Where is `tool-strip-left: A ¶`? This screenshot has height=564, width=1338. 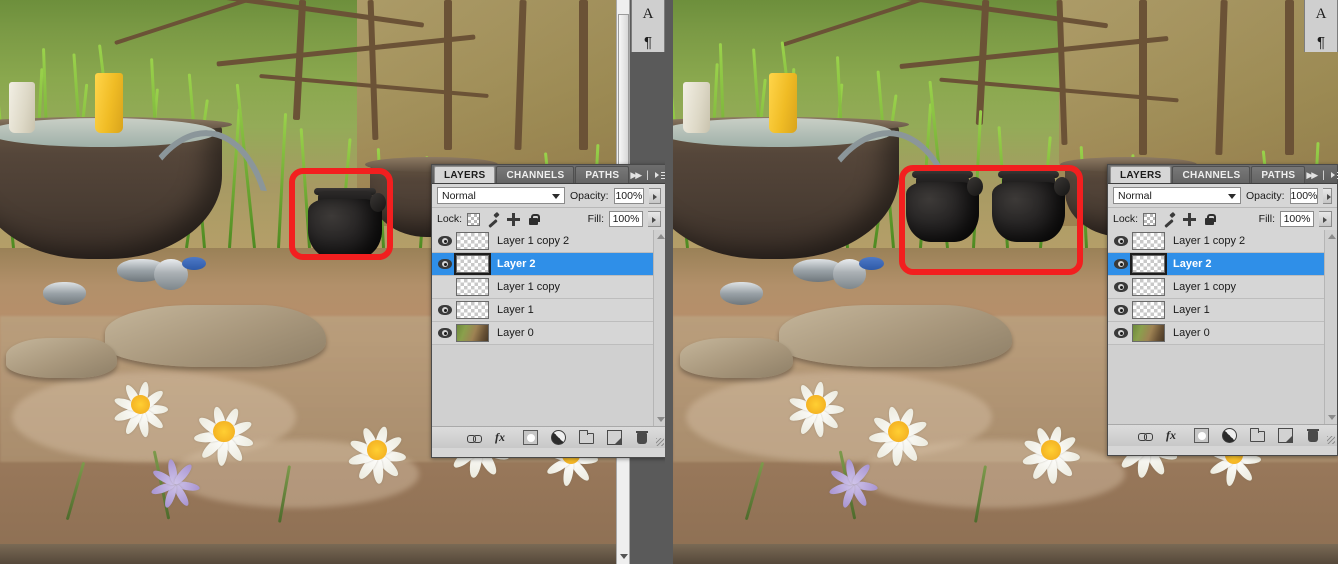
tool-strip-left: A ¶ is located at coordinates (648, 26).